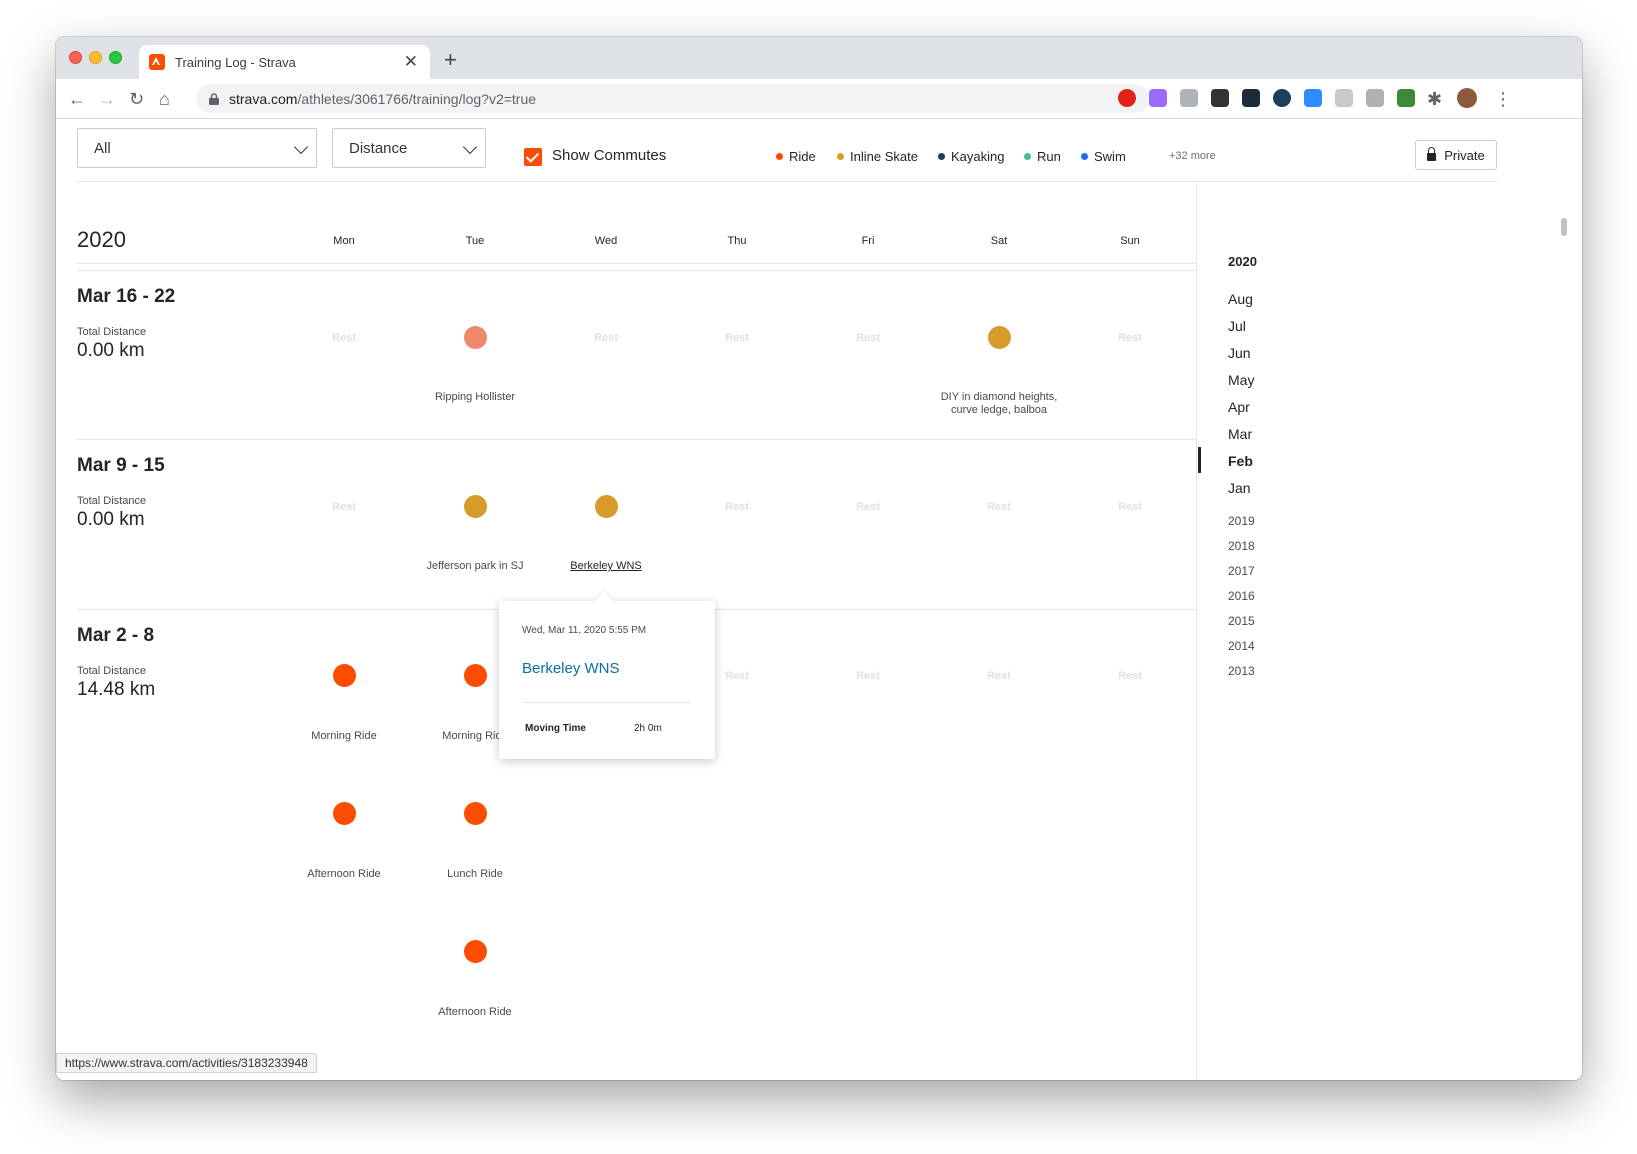  What do you see at coordinates (1241, 596) in the screenshot?
I see `sidebar-year-2016: 2016` at bounding box center [1241, 596].